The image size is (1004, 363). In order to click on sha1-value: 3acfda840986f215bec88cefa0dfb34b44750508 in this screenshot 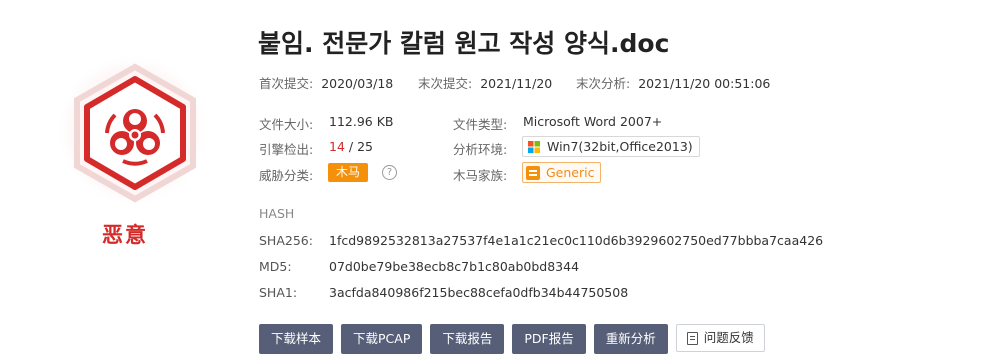, I will do `click(478, 292)`.